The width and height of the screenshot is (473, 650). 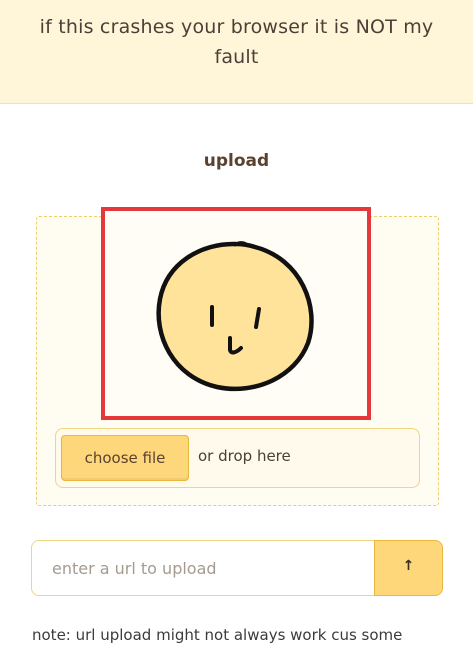 What do you see at coordinates (203, 568) in the screenshot?
I see `url-input` at bounding box center [203, 568].